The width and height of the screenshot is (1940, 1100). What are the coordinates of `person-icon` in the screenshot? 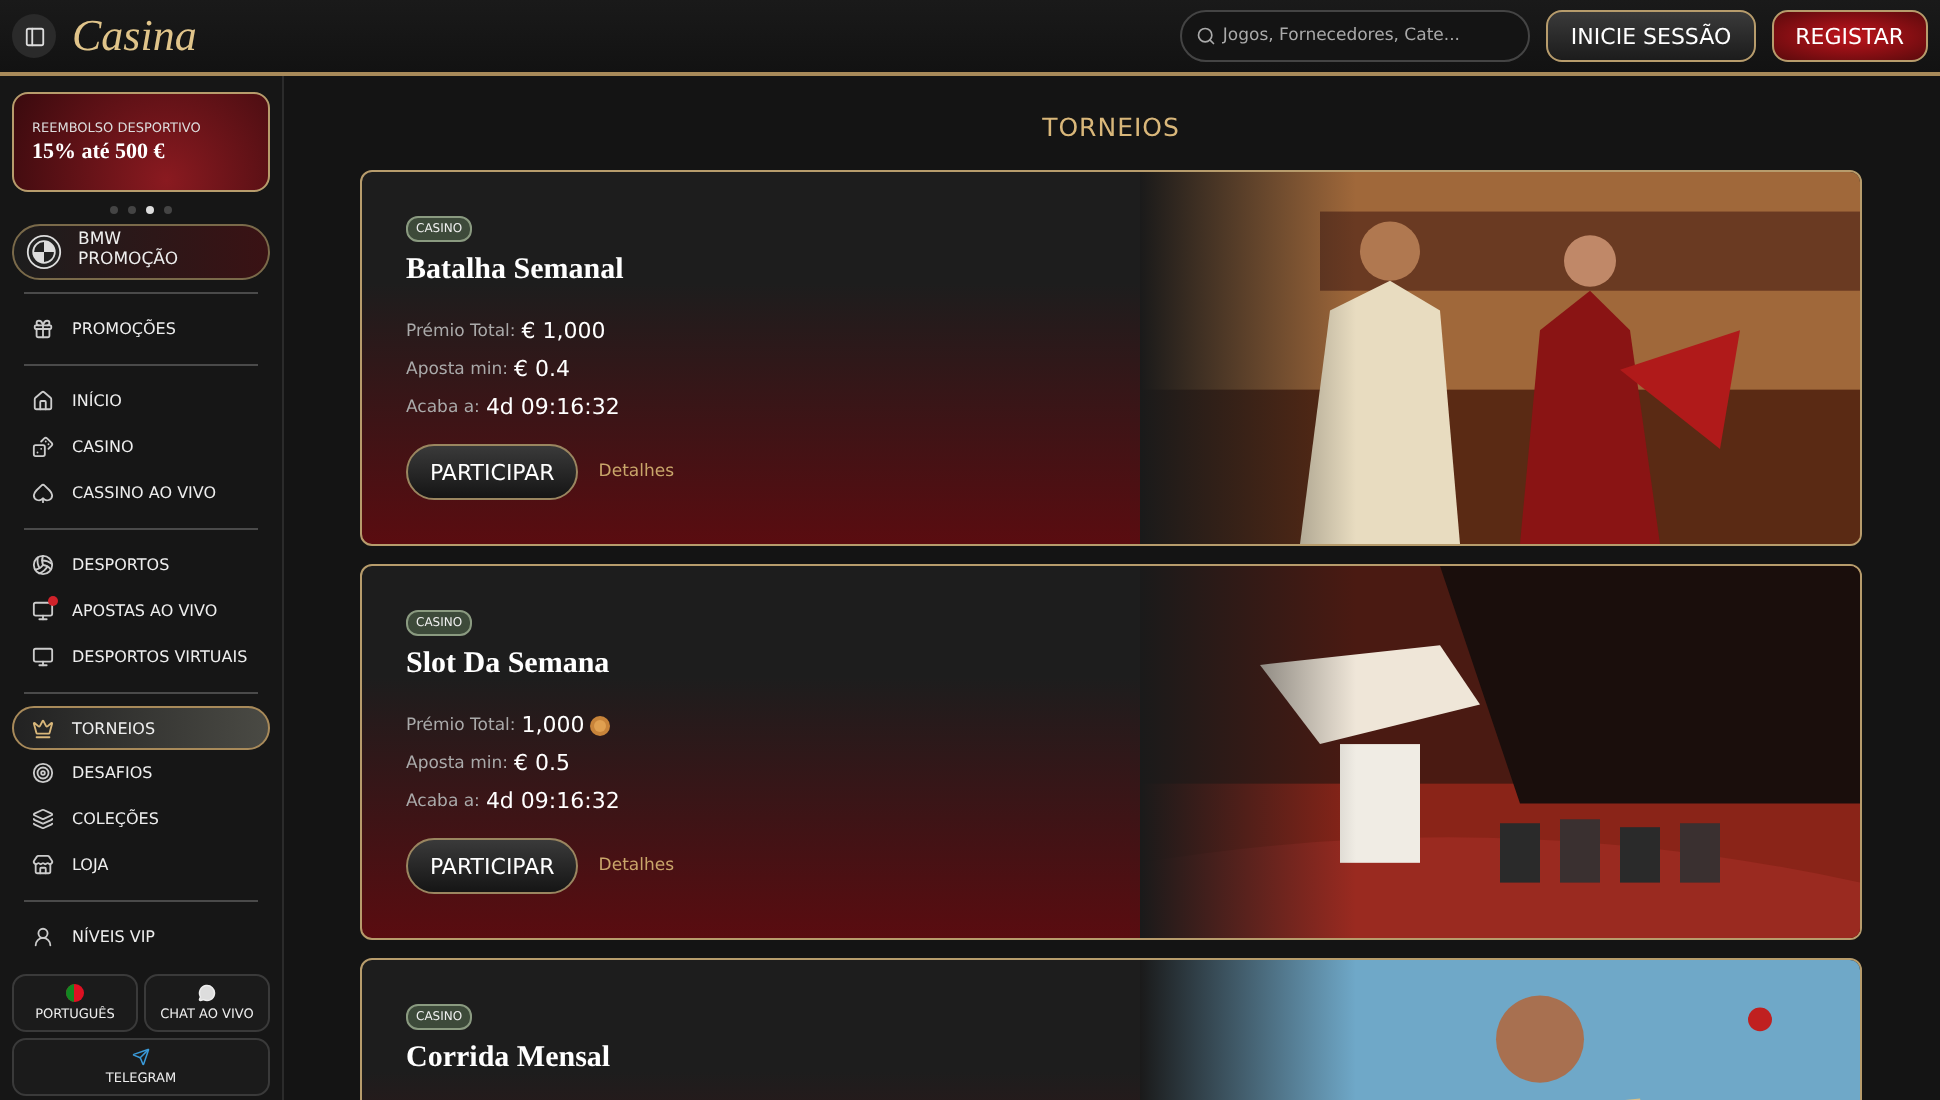 It's located at (43, 937).